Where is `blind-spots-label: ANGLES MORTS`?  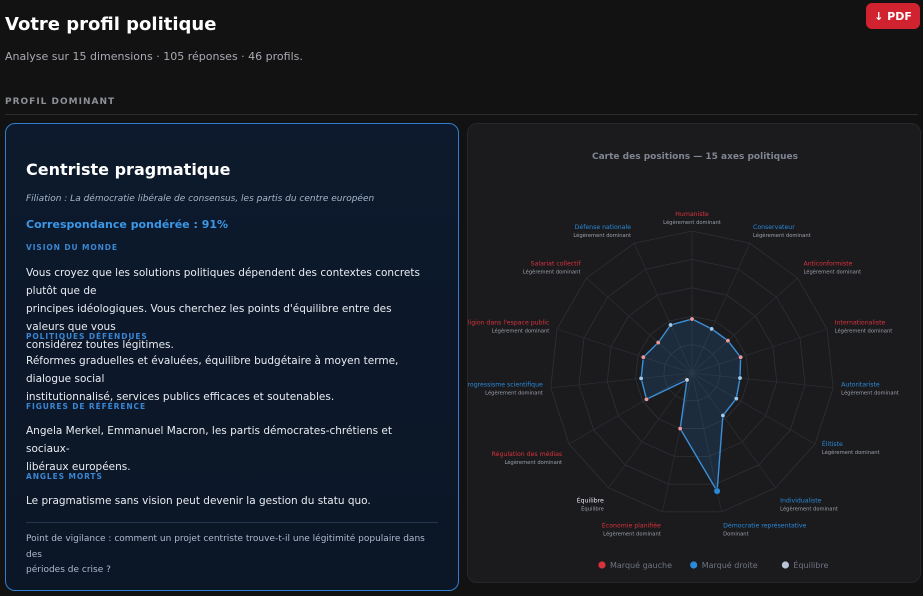
blind-spots-label: ANGLES MORTS is located at coordinates (64, 476).